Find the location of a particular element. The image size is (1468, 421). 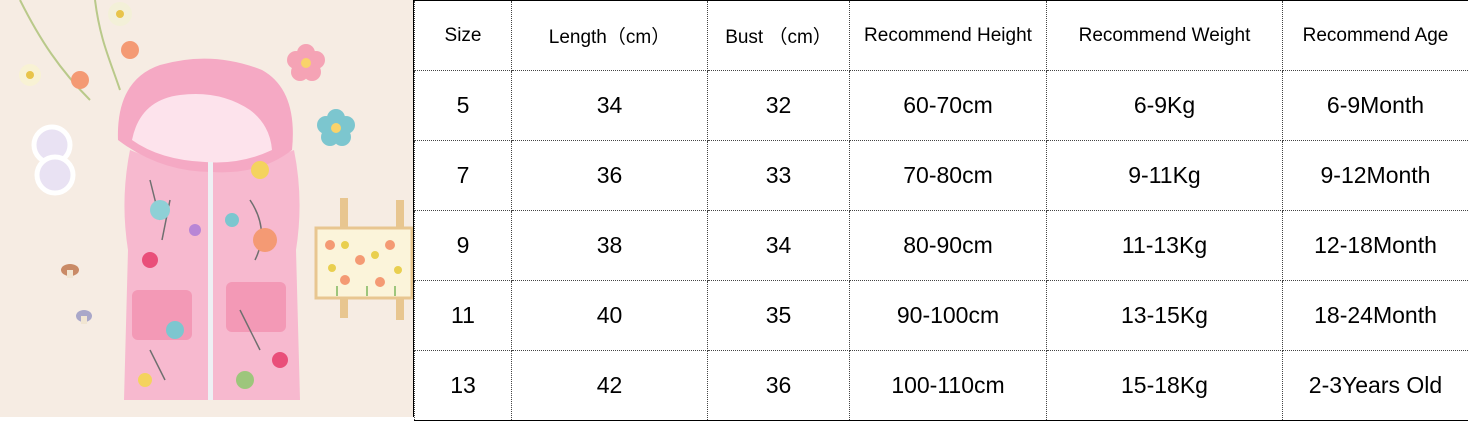

table-row: 11 40 35 90-100cm 13-15Kg 18-24Month is located at coordinates (941, 316).